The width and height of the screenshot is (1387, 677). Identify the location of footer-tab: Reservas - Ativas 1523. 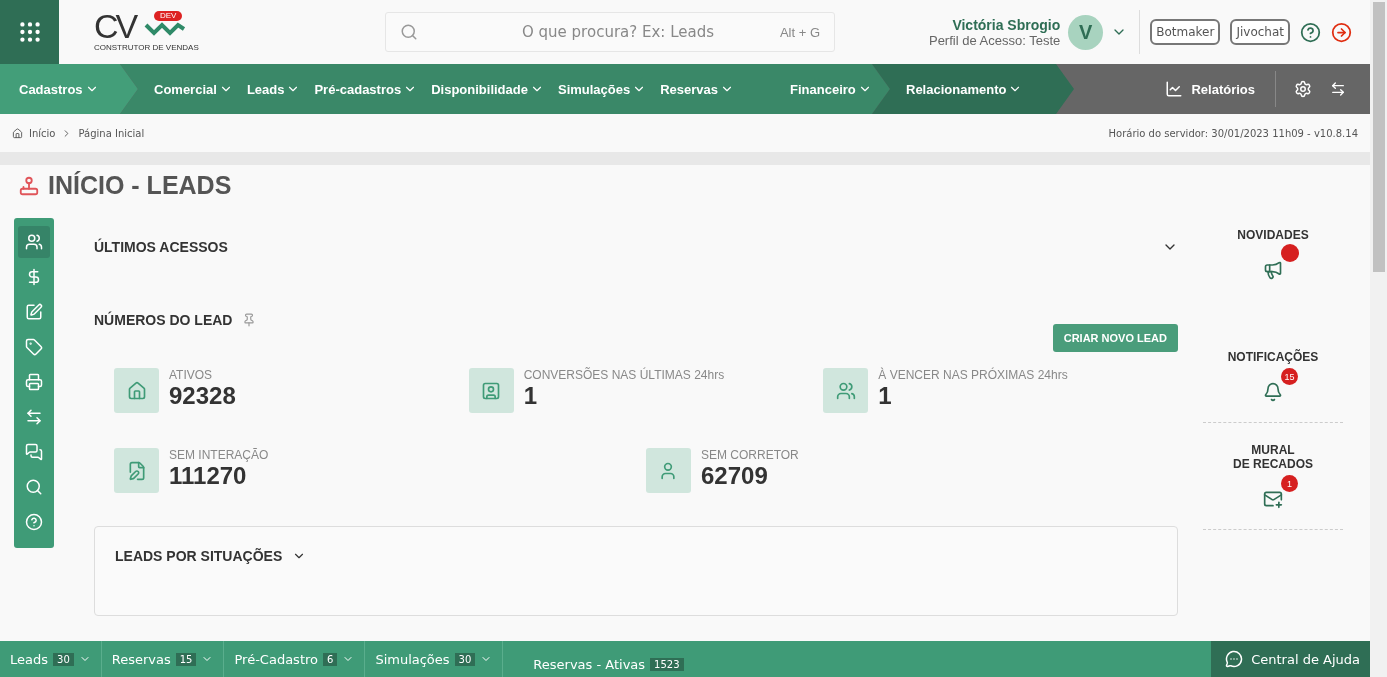
(598, 659).